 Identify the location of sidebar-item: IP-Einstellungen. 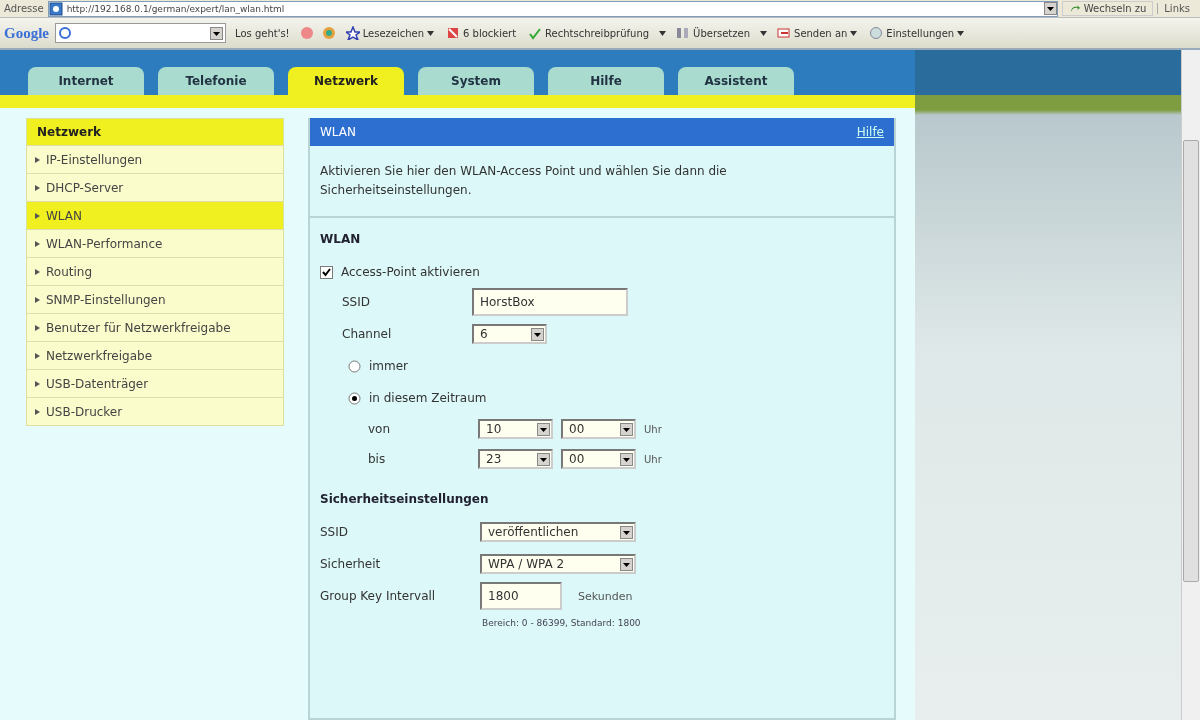
(155, 159).